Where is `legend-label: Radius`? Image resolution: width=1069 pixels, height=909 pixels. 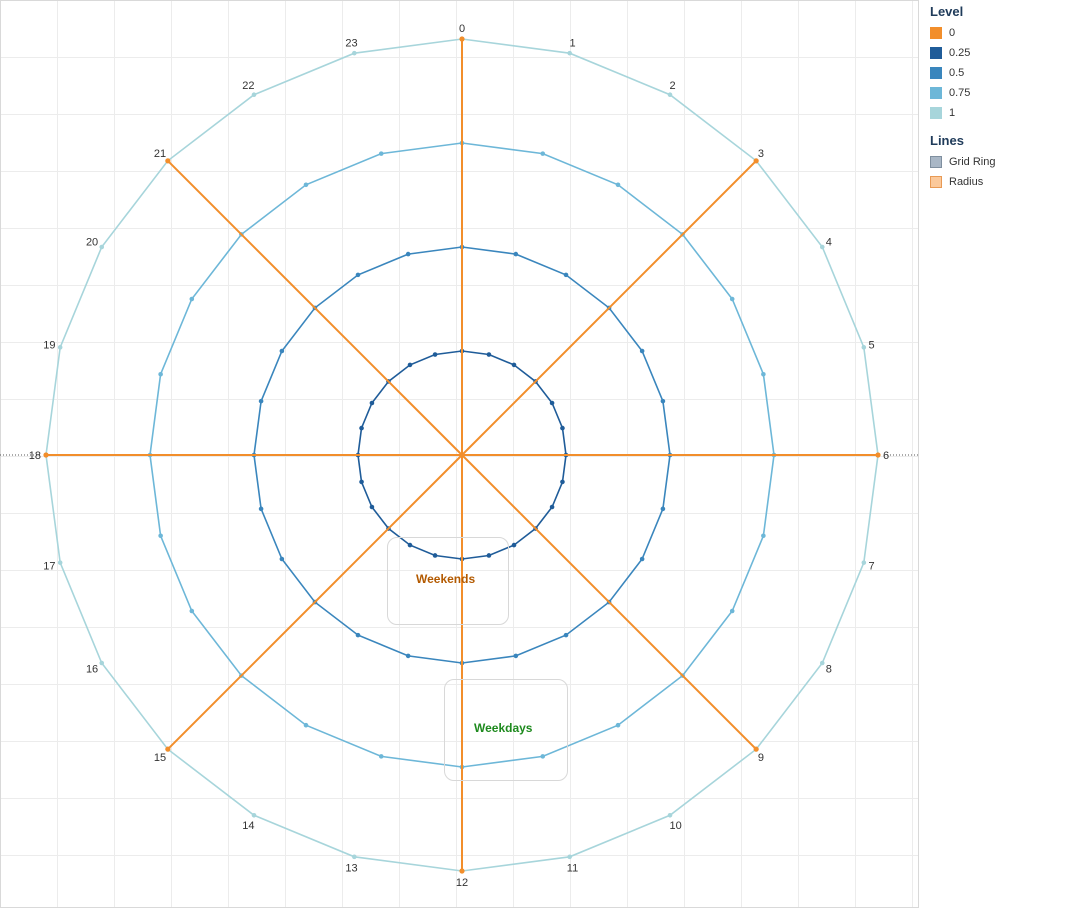
legend-label: Radius is located at coordinates (966, 182).